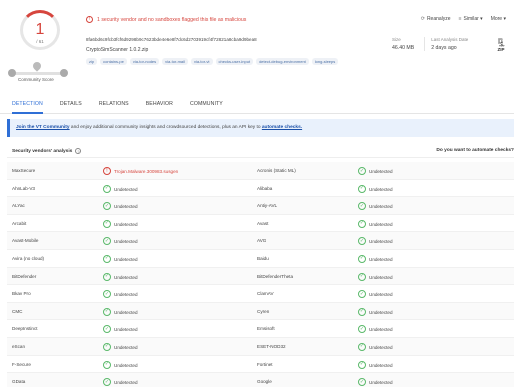 This screenshot has width=514, height=387. I want to click on file-tag: via-tor-mail, so click(175, 61).